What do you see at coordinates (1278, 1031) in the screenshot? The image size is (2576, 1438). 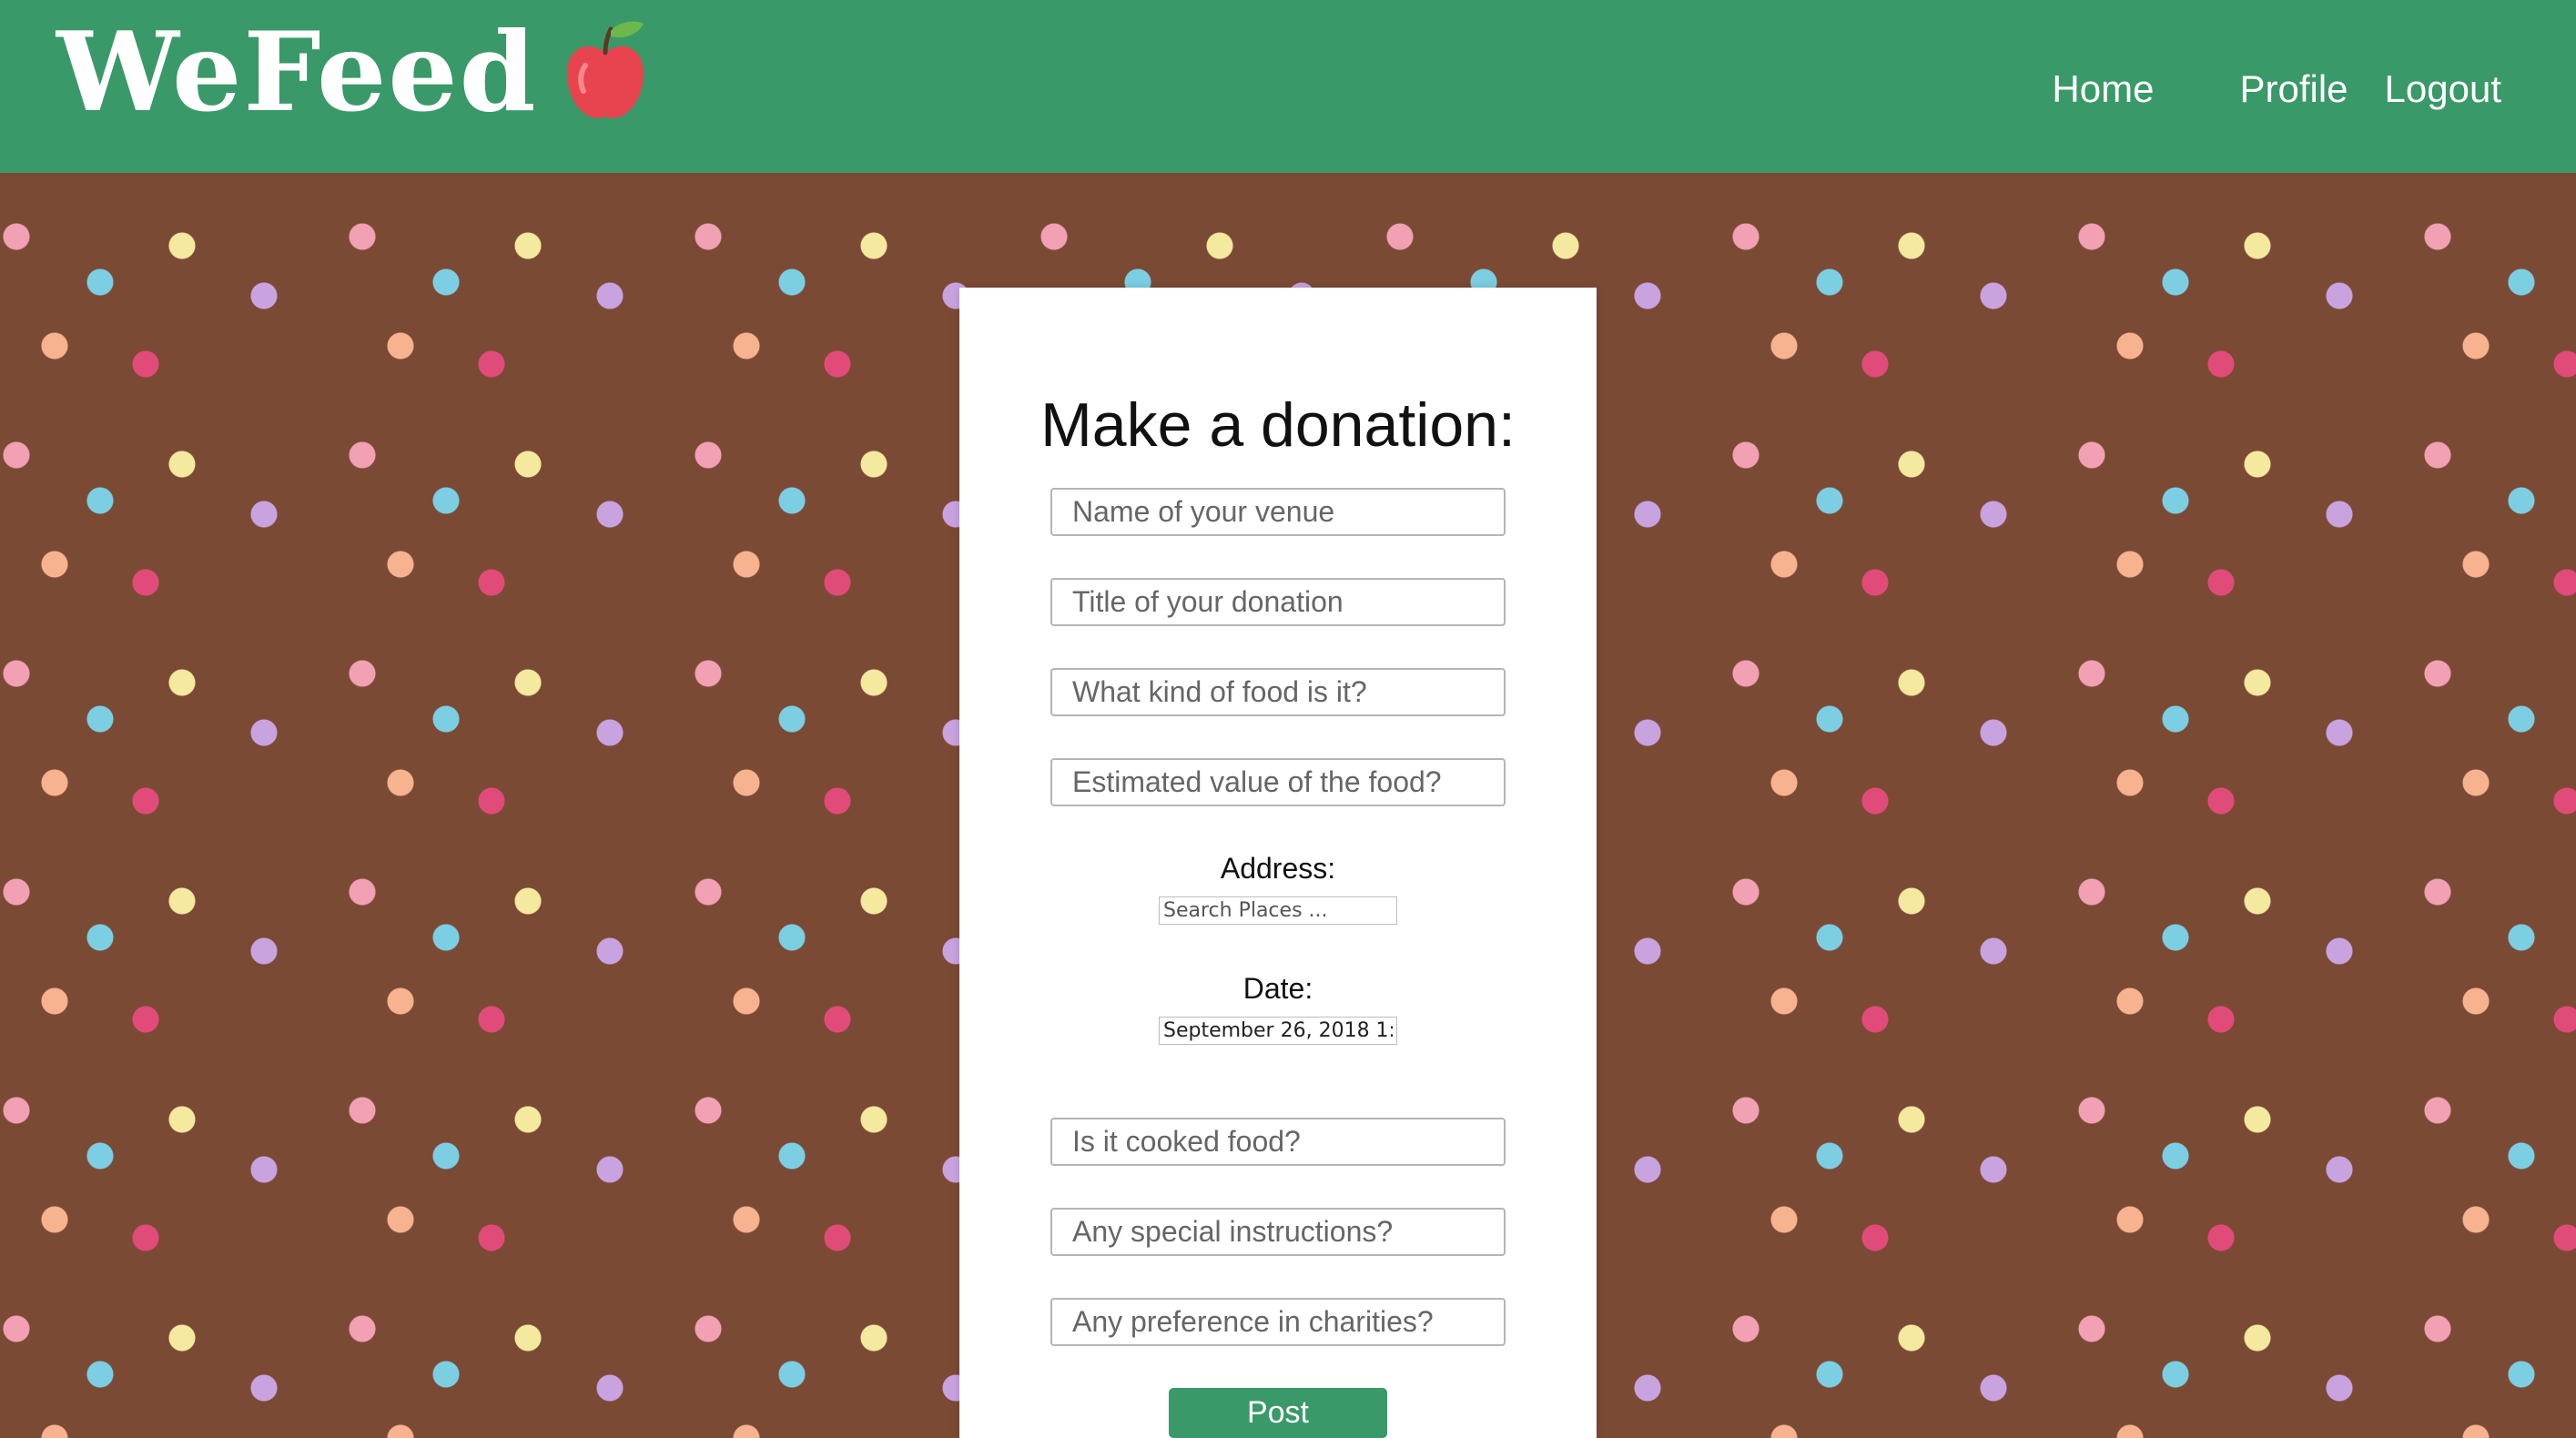 I see `date-input` at bounding box center [1278, 1031].